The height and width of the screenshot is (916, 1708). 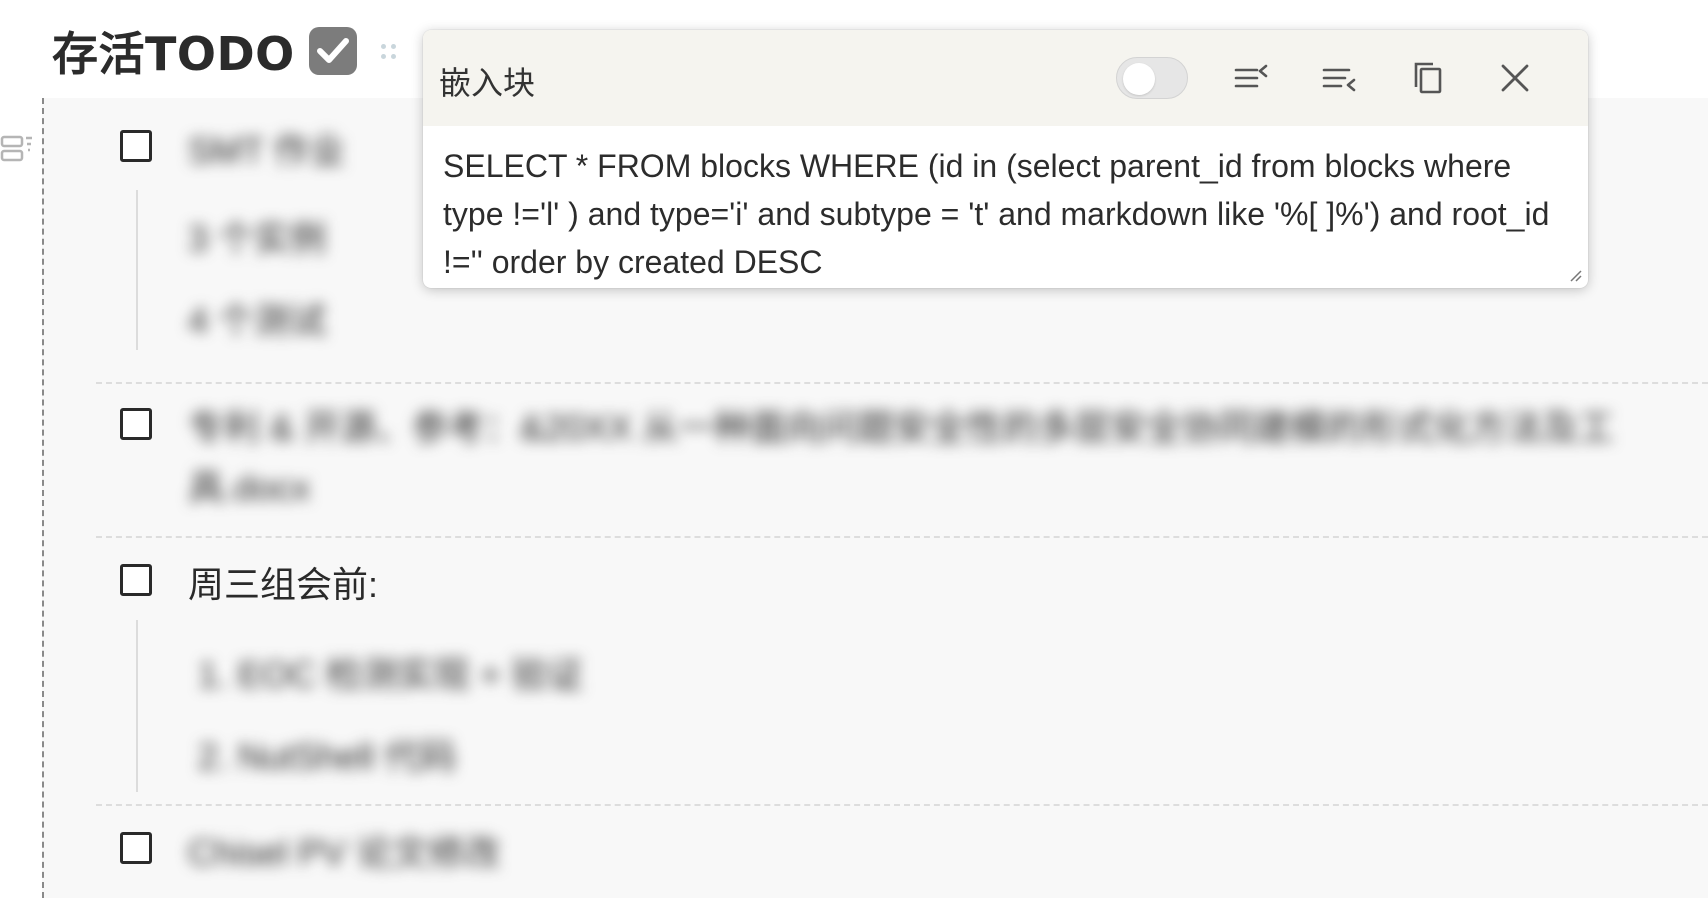 What do you see at coordinates (332, 51) in the screenshot?
I see `check-mark-button-icon` at bounding box center [332, 51].